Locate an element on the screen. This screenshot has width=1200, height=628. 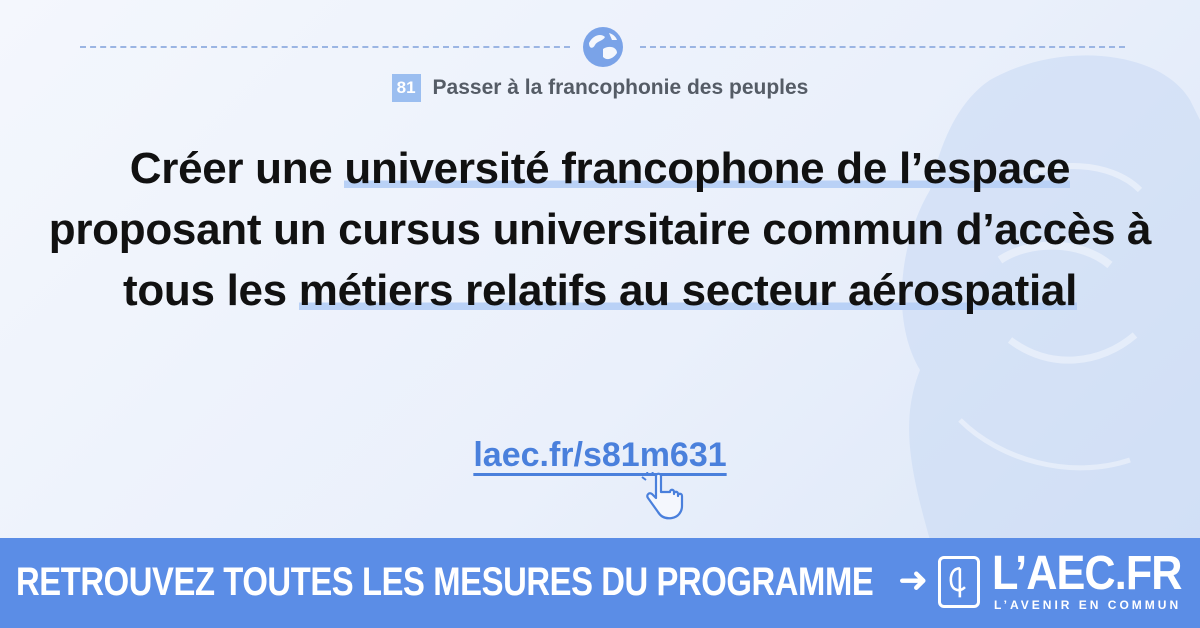
divider-left is located at coordinates (325, 47).